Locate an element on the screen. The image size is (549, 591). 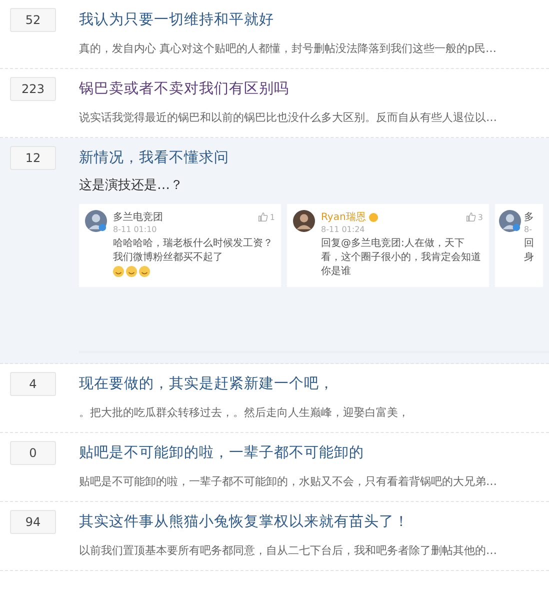
like-count: 1 is located at coordinates (272, 217).